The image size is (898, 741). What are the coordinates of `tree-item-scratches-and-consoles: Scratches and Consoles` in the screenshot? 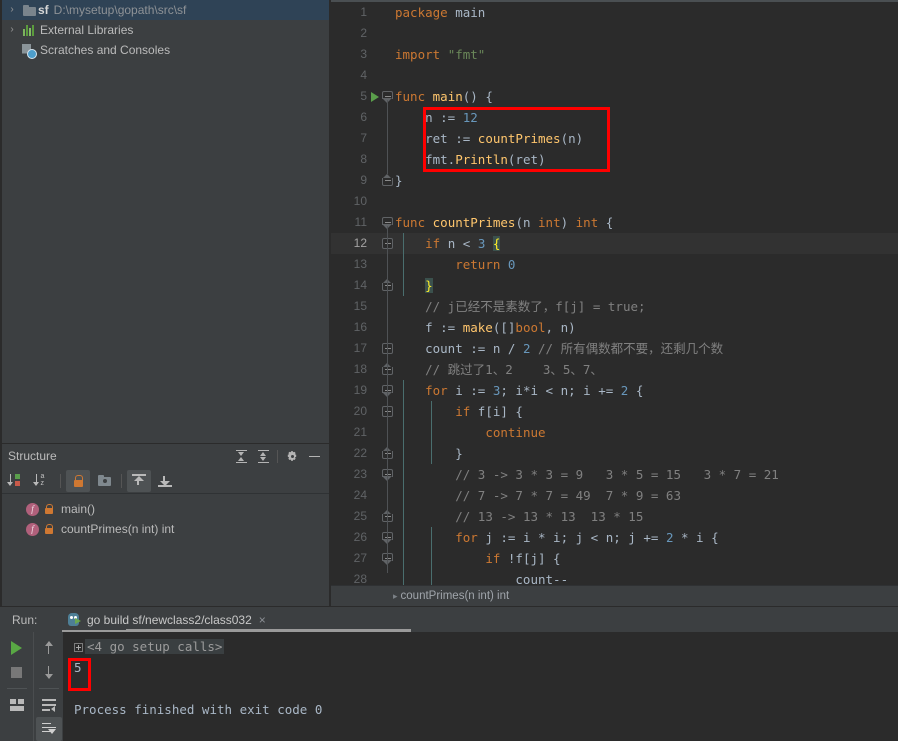 It's located at (165, 50).